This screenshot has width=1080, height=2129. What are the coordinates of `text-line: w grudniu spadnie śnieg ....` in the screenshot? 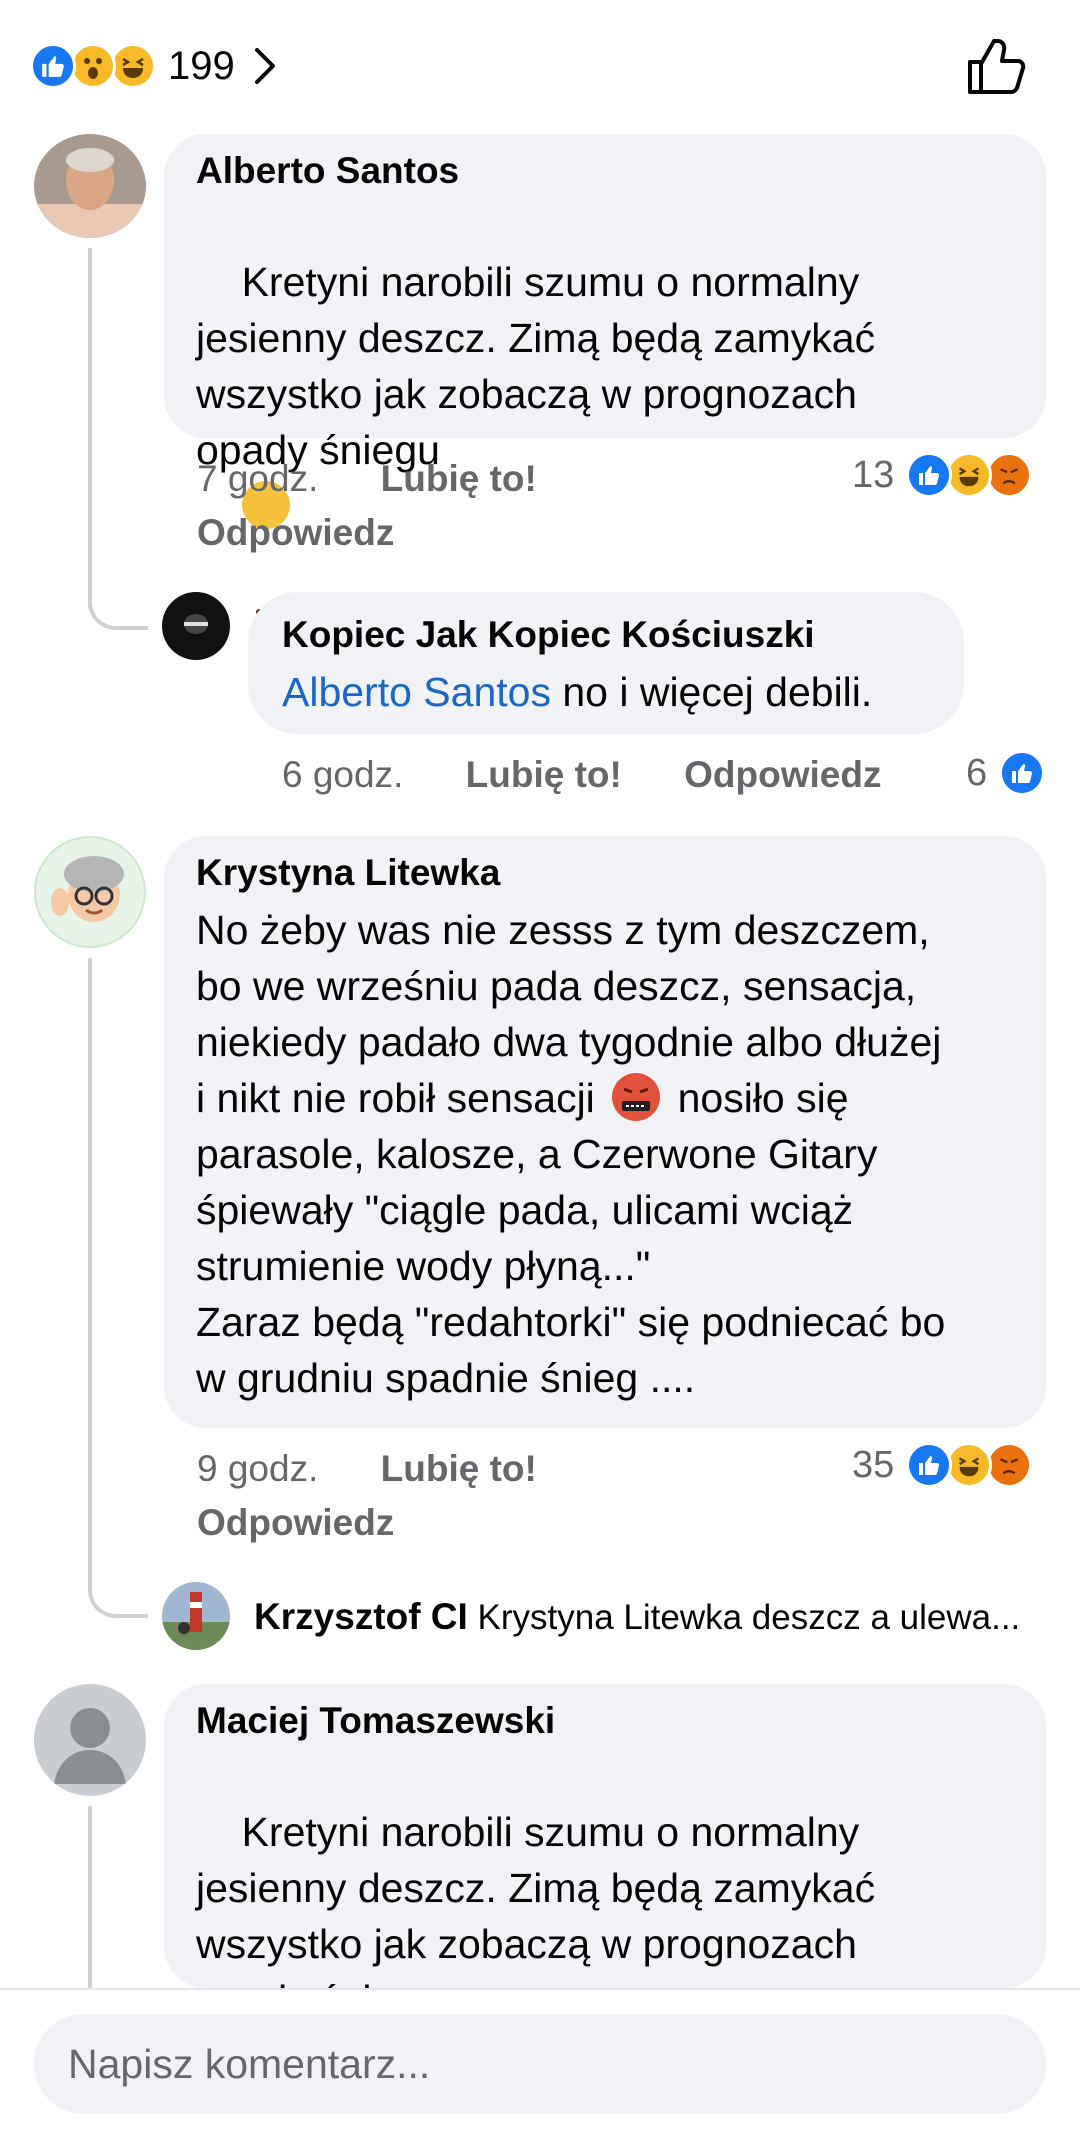 It's located at (446, 1378).